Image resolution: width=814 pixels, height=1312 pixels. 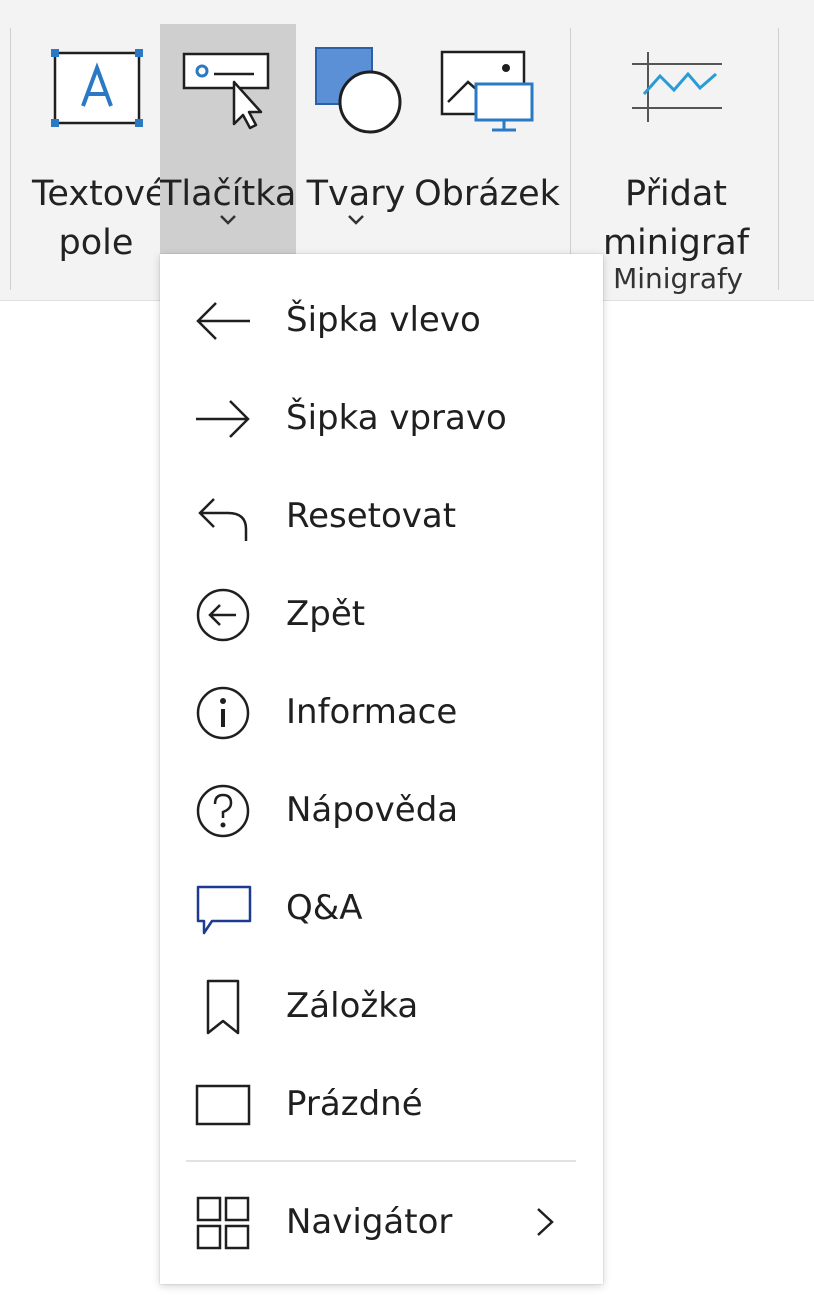 I want to click on menu-item-label: Šipka vpravo, so click(x=396, y=418).